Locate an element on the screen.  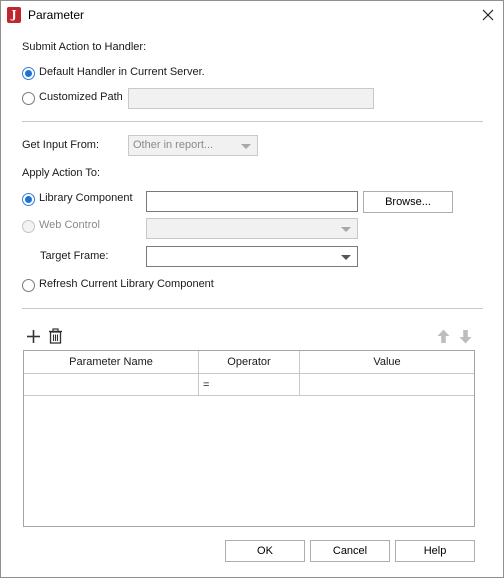
submit-handler-heading: Submit Action to Handler: is located at coordinates (84, 47).